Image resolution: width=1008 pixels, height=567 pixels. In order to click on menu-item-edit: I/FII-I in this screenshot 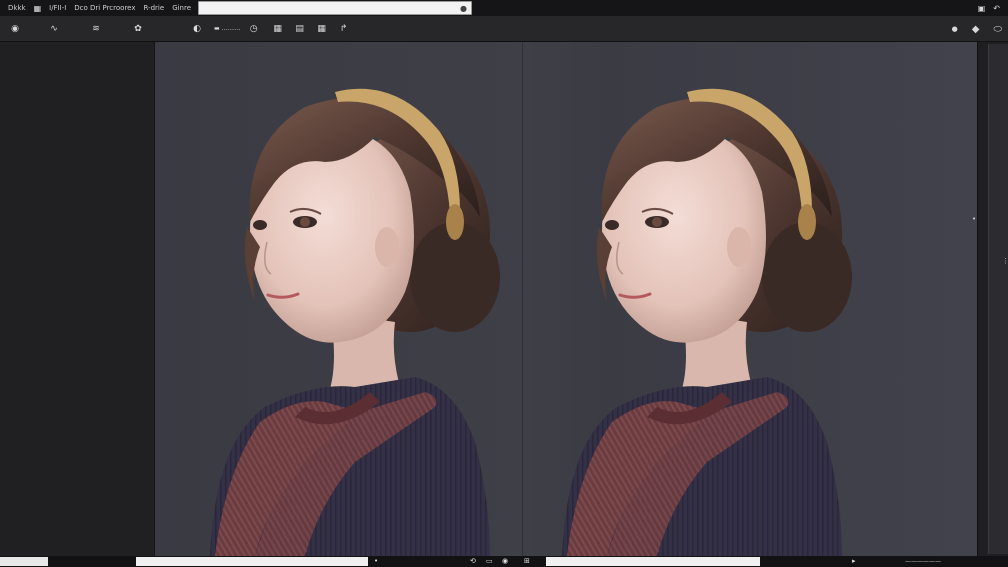, I will do `click(57, 8)`.